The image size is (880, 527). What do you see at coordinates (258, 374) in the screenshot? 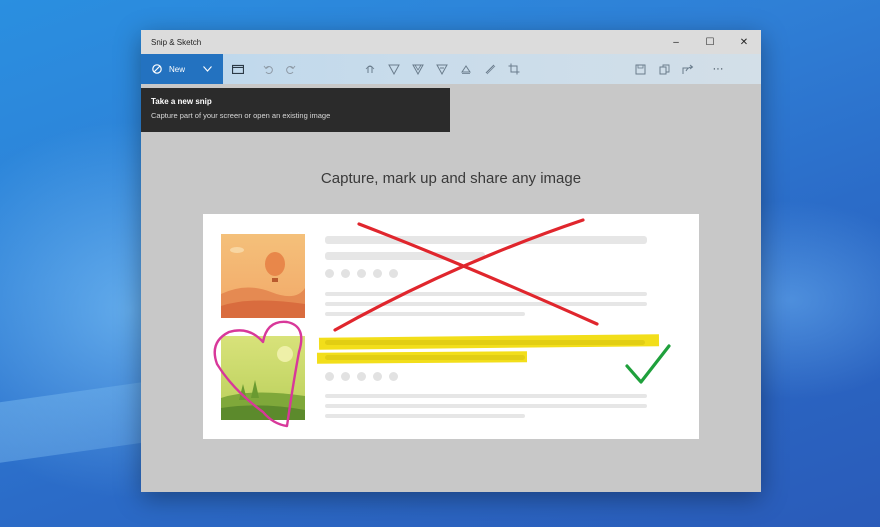
I see `pink-heart-stroke` at bounding box center [258, 374].